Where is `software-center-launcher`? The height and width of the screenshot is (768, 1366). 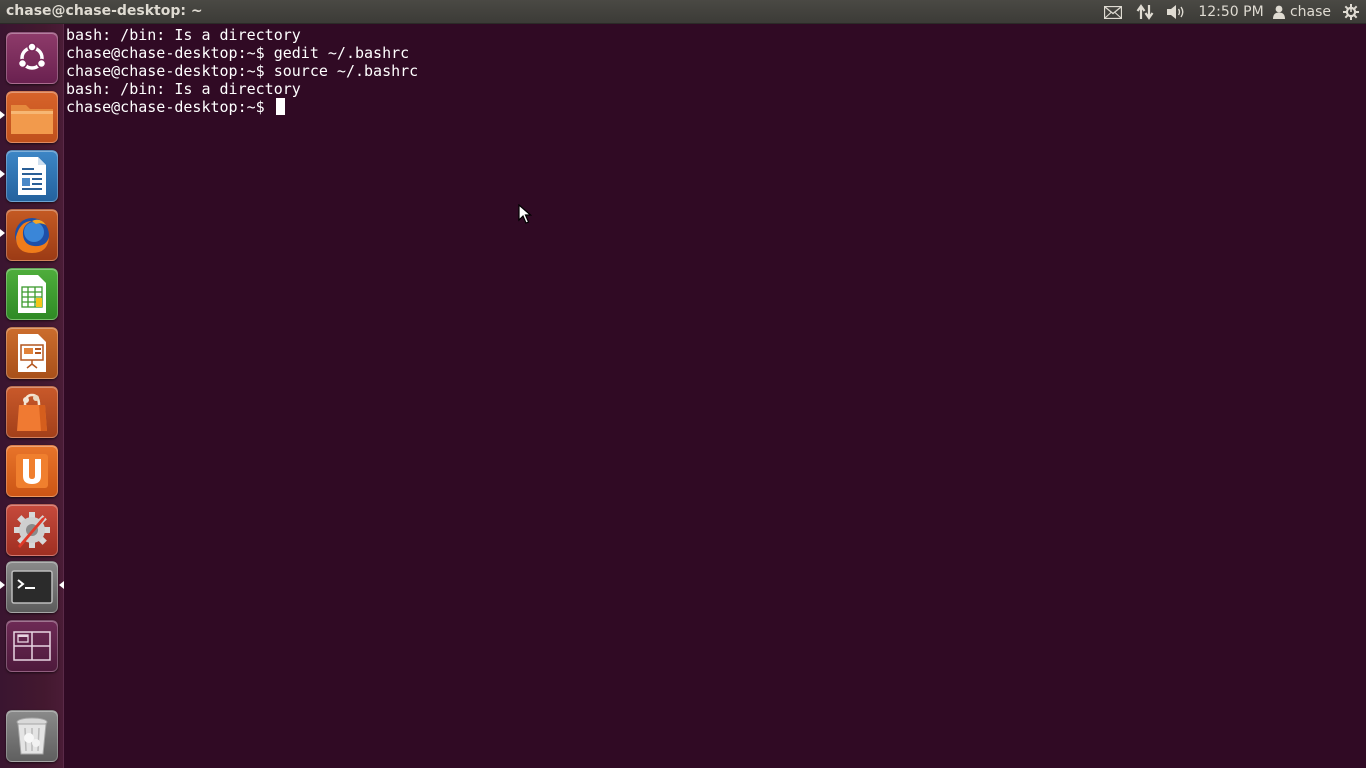
software-center-launcher is located at coordinates (32, 412).